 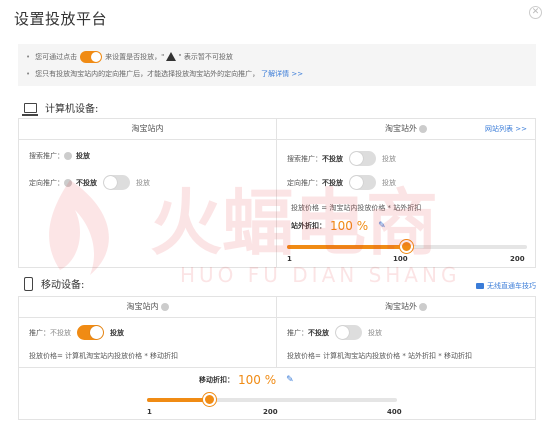 I want to click on pc-slider-max: 200, so click(x=517, y=259).